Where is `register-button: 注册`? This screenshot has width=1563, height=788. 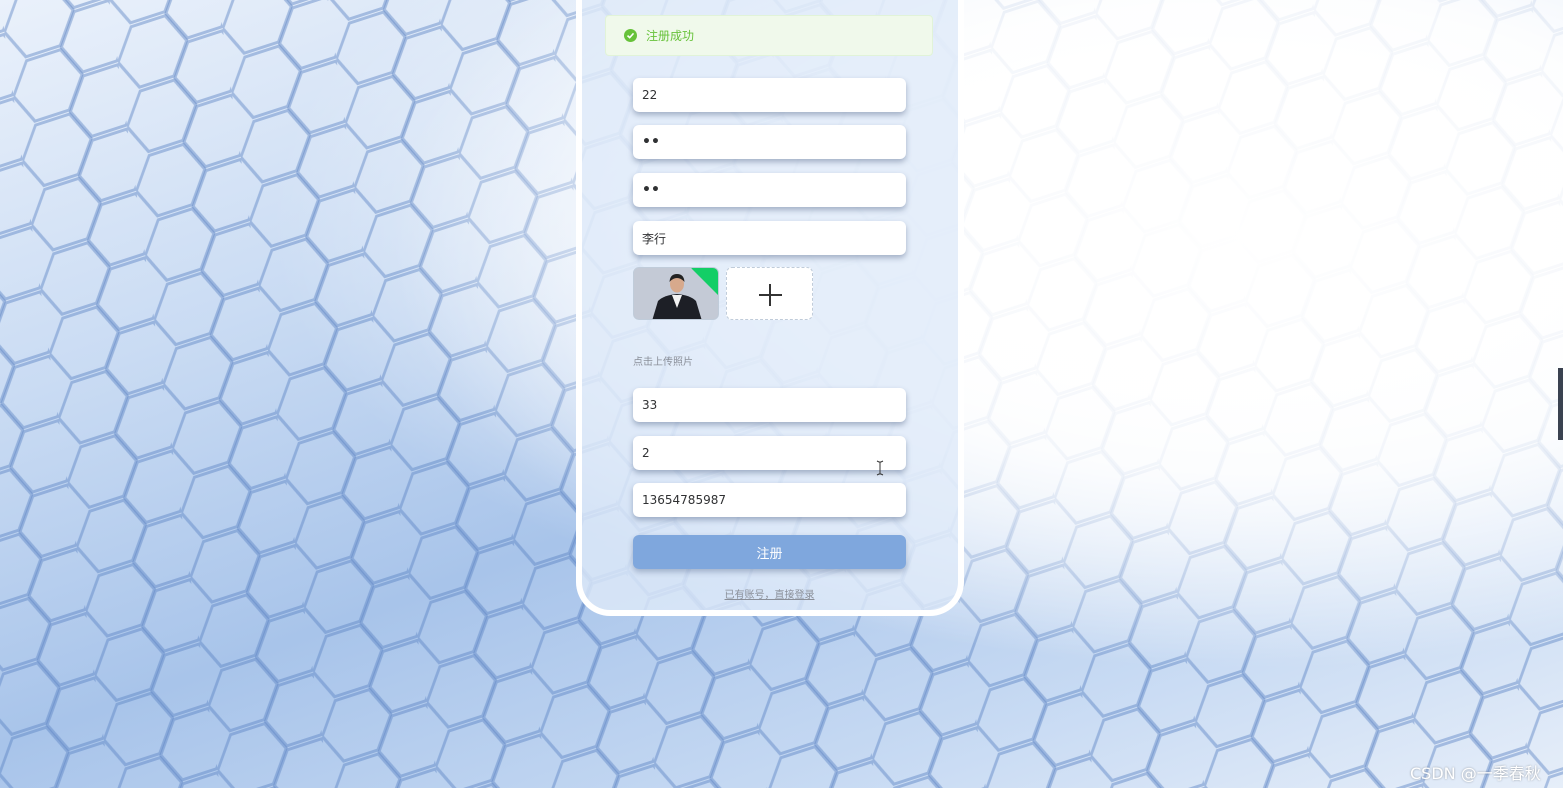
register-button: 注册 is located at coordinates (769, 552).